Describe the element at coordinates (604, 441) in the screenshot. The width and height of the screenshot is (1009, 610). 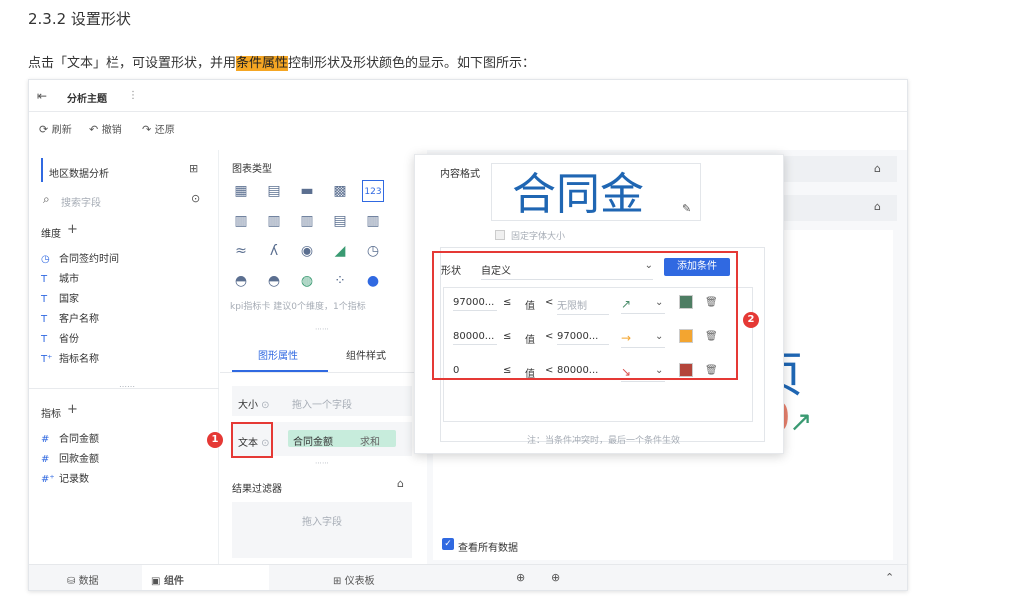
I see `conflict-note: 注：当条件冲突时，最后一个条件生效` at that location.